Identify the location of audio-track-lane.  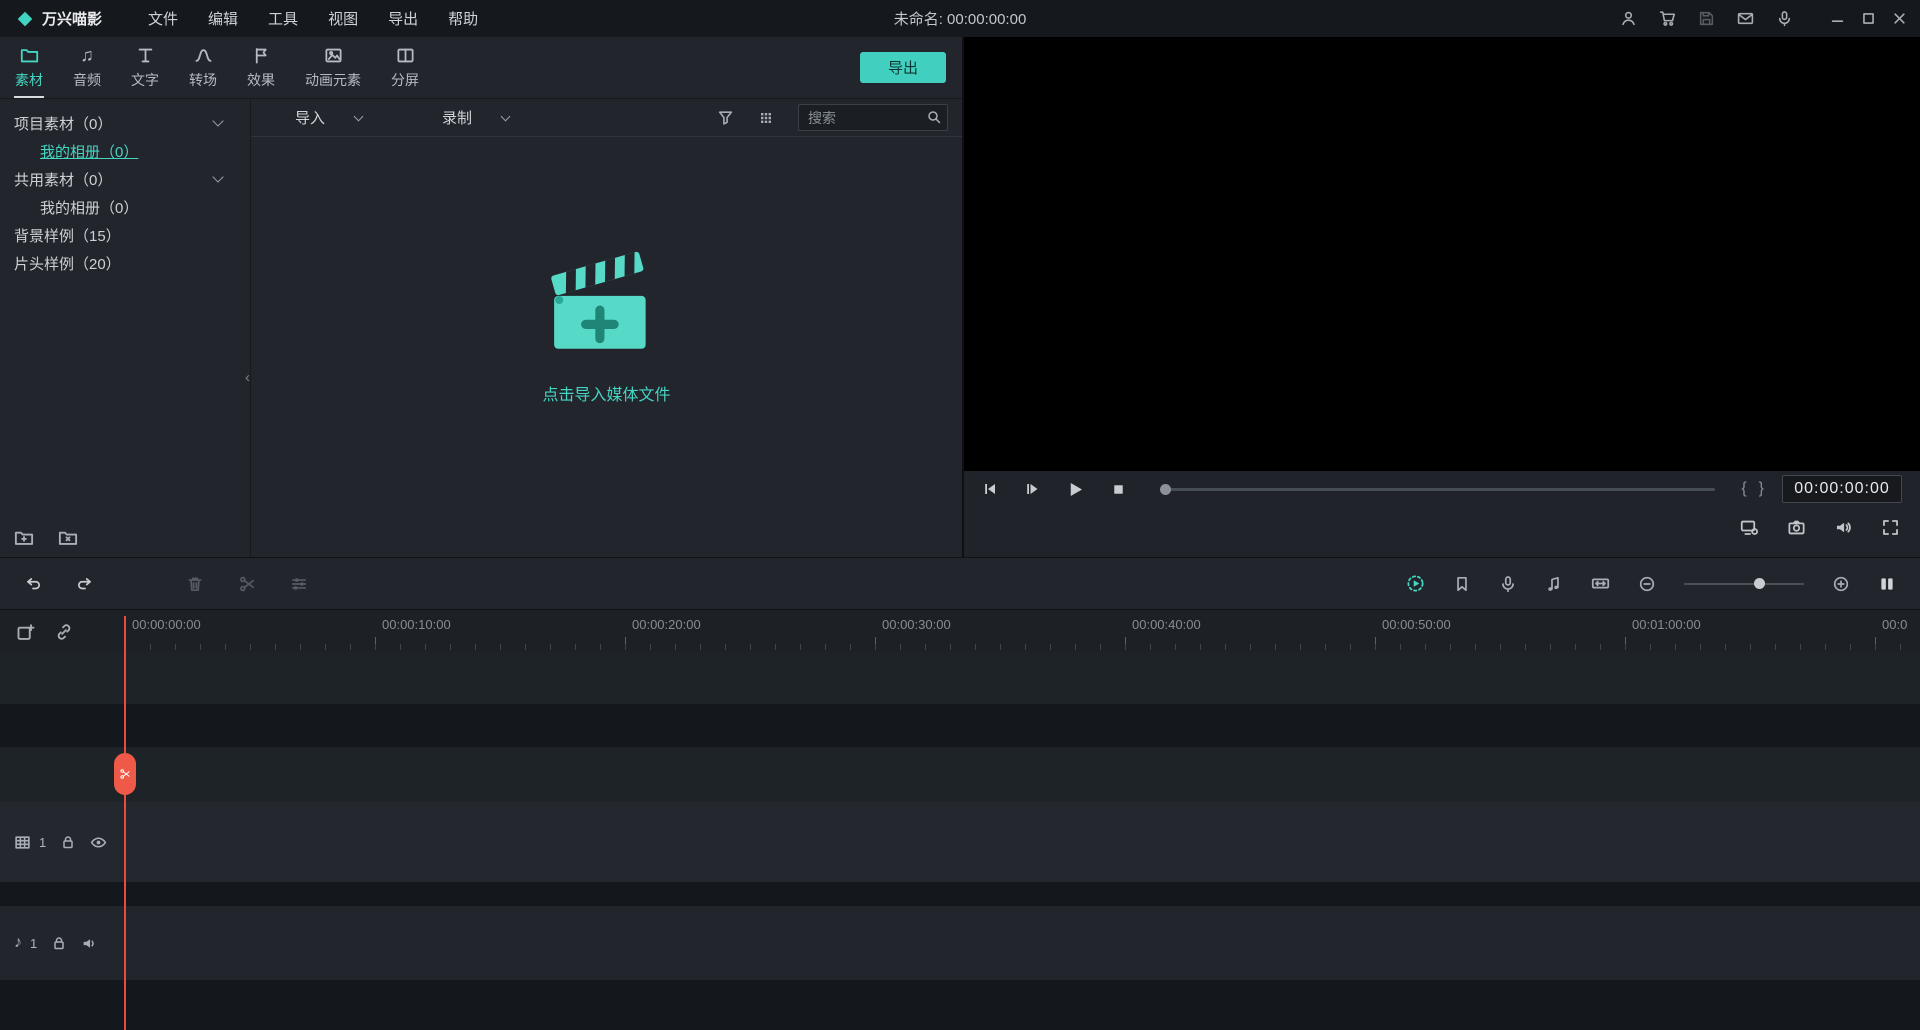
(960, 943).